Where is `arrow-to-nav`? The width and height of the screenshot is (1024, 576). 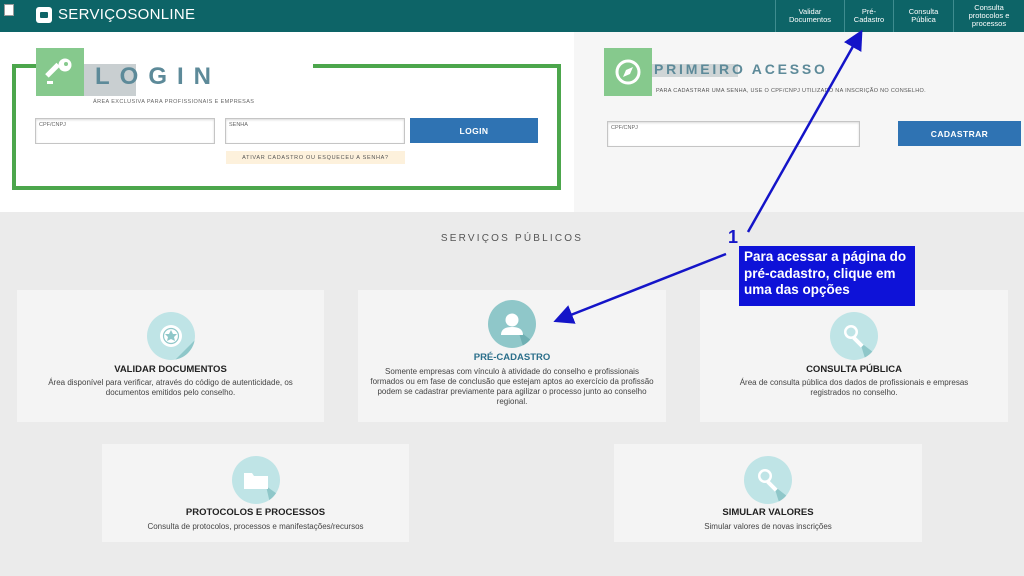
arrow-to-nav is located at coordinates (804, 131).